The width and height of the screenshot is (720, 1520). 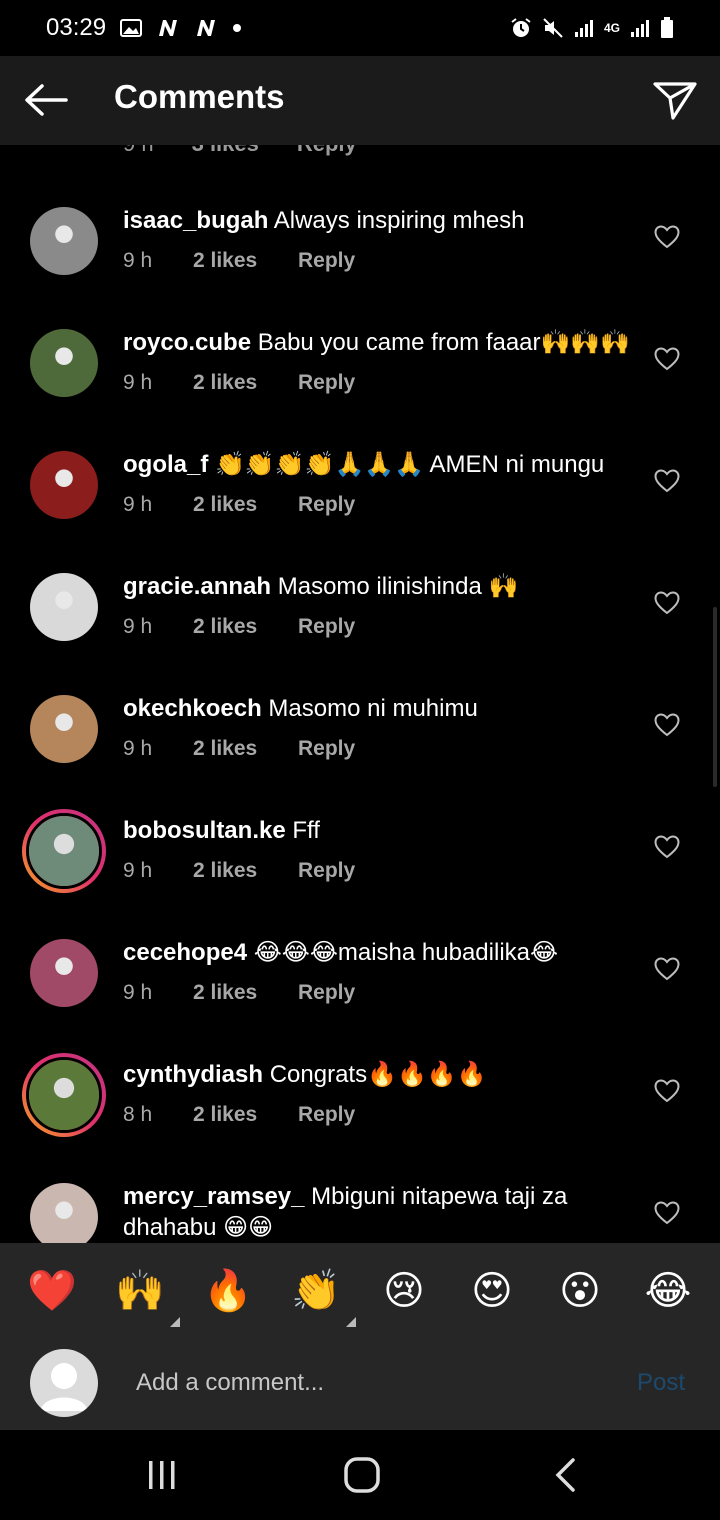 I want to click on comment-username: cecehope4, so click(x=185, y=952).